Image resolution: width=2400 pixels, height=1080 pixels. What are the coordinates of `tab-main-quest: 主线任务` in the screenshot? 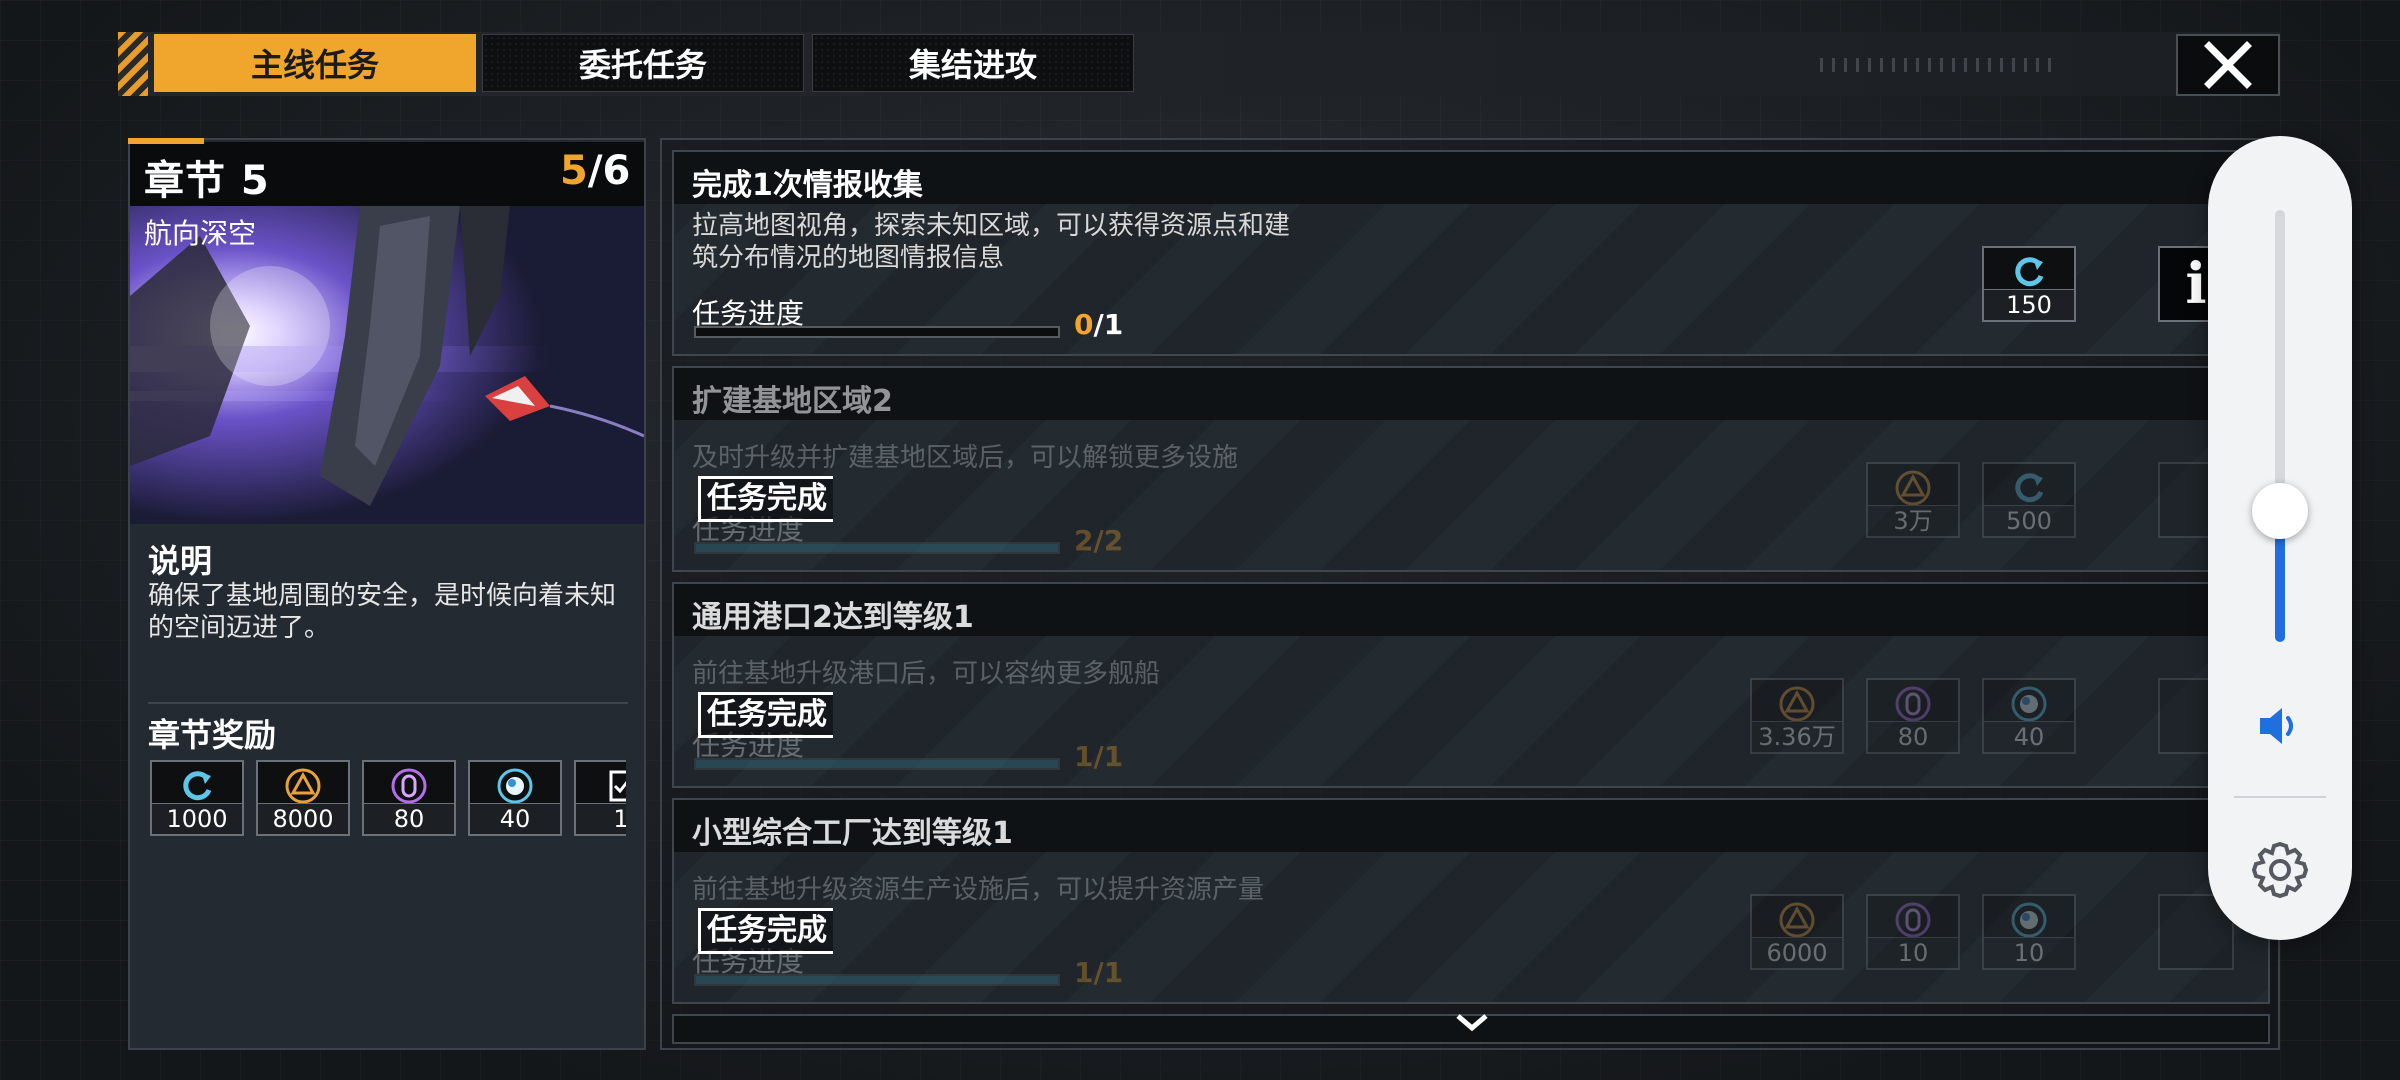 It's located at (315, 63).